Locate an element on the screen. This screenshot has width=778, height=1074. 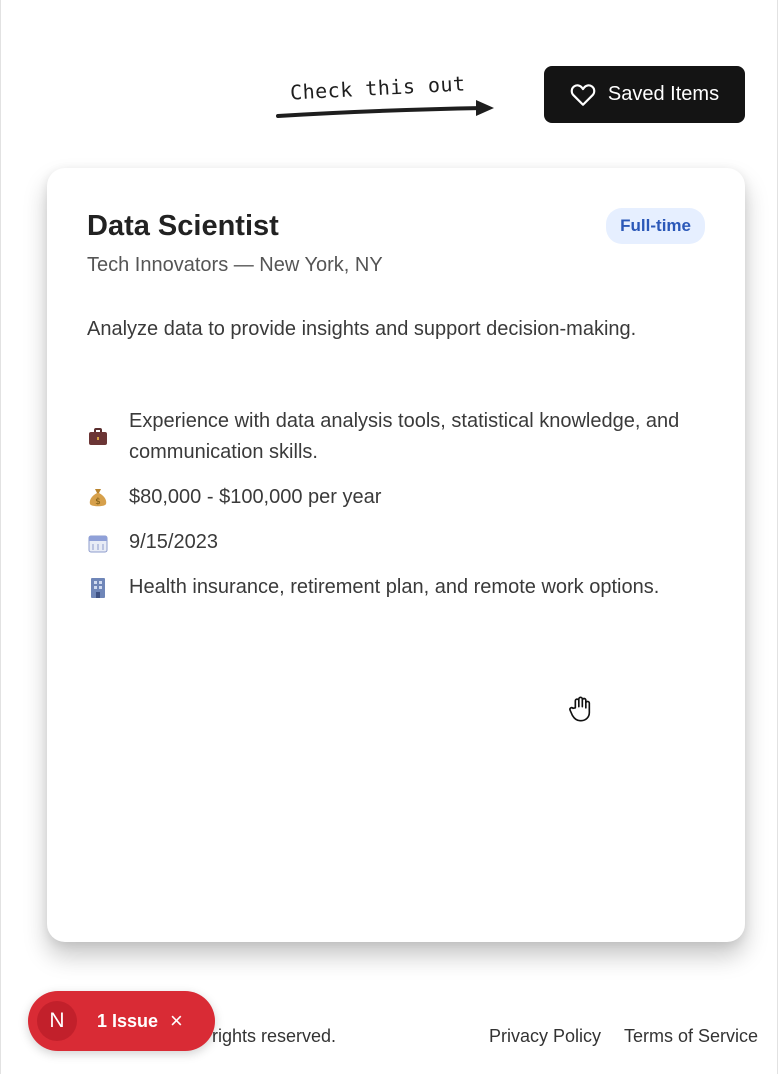
privacy-policy-link: Privacy Policy is located at coordinates (545, 1036).